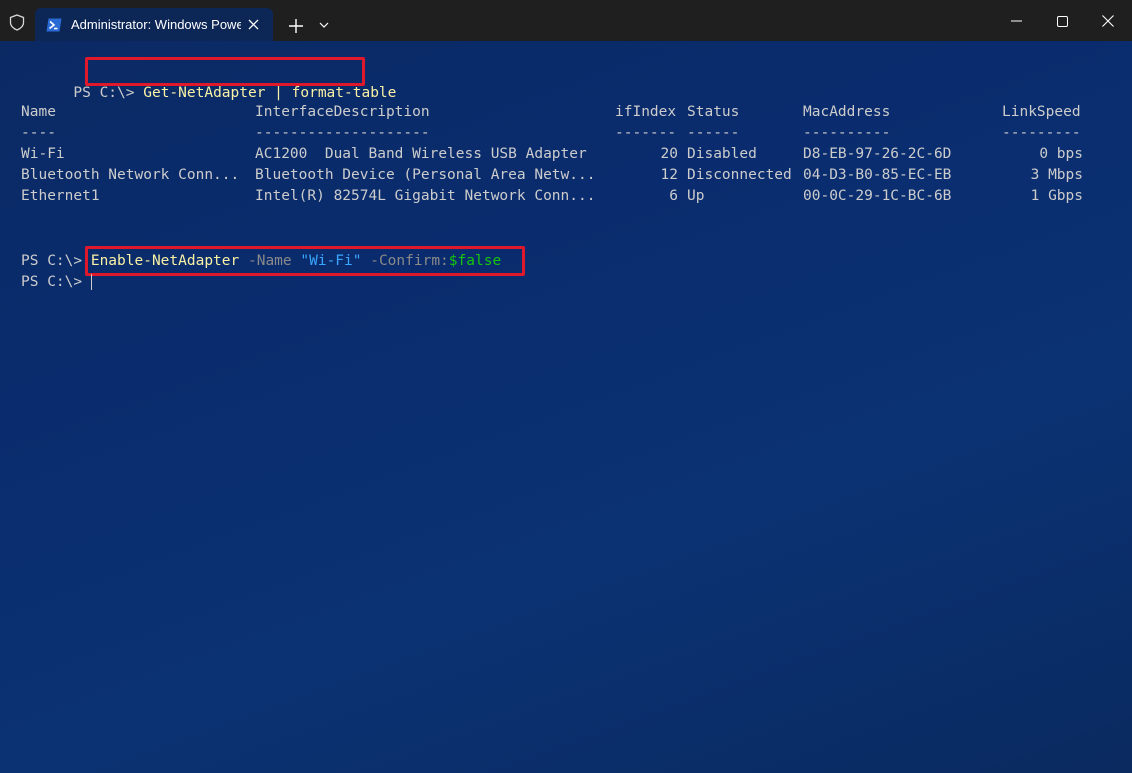 The height and width of the screenshot is (773, 1132). What do you see at coordinates (342, 133) in the screenshot?
I see `underline-interface-description: --------------------` at bounding box center [342, 133].